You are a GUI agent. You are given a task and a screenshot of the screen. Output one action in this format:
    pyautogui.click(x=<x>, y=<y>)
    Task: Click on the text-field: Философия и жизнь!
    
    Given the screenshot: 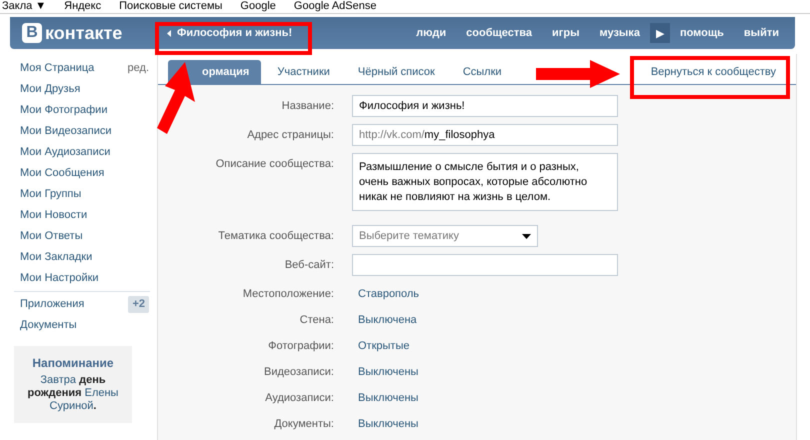 What is the action you would take?
    pyautogui.click(x=485, y=106)
    